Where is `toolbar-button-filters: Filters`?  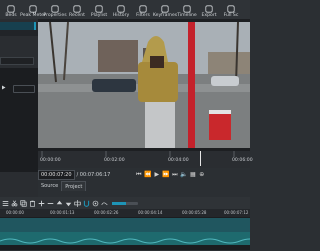
toolbar-button-filters: Filters is located at coordinates (143, 9).